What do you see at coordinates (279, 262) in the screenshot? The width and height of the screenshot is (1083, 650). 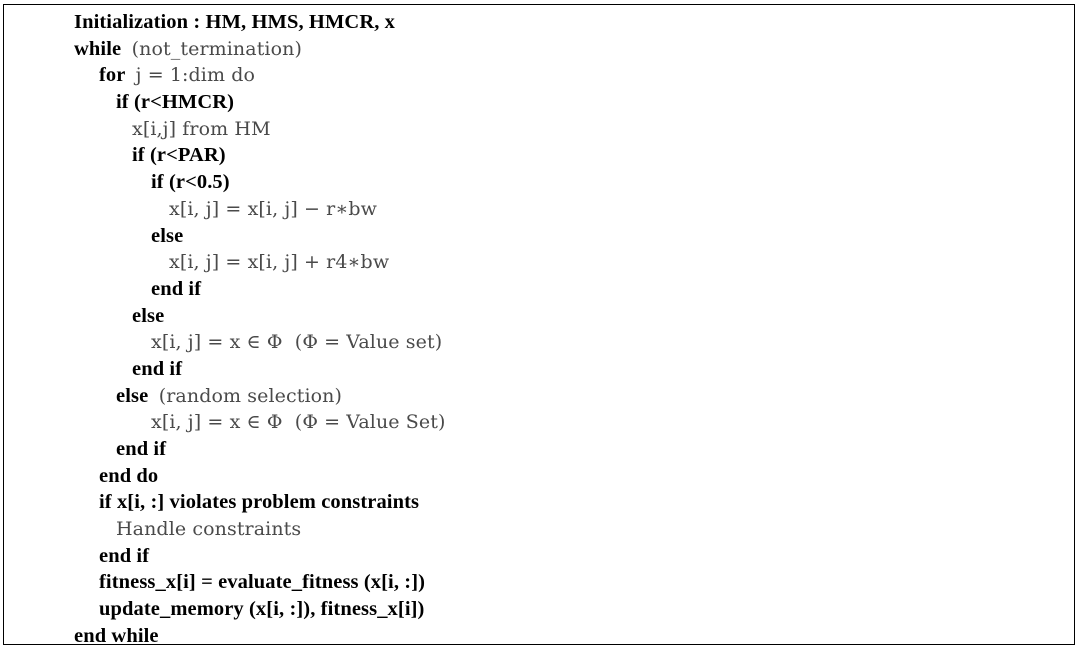 I see `code-segment: x[i, j] = x[i, j] + r4∗bw` at bounding box center [279, 262].